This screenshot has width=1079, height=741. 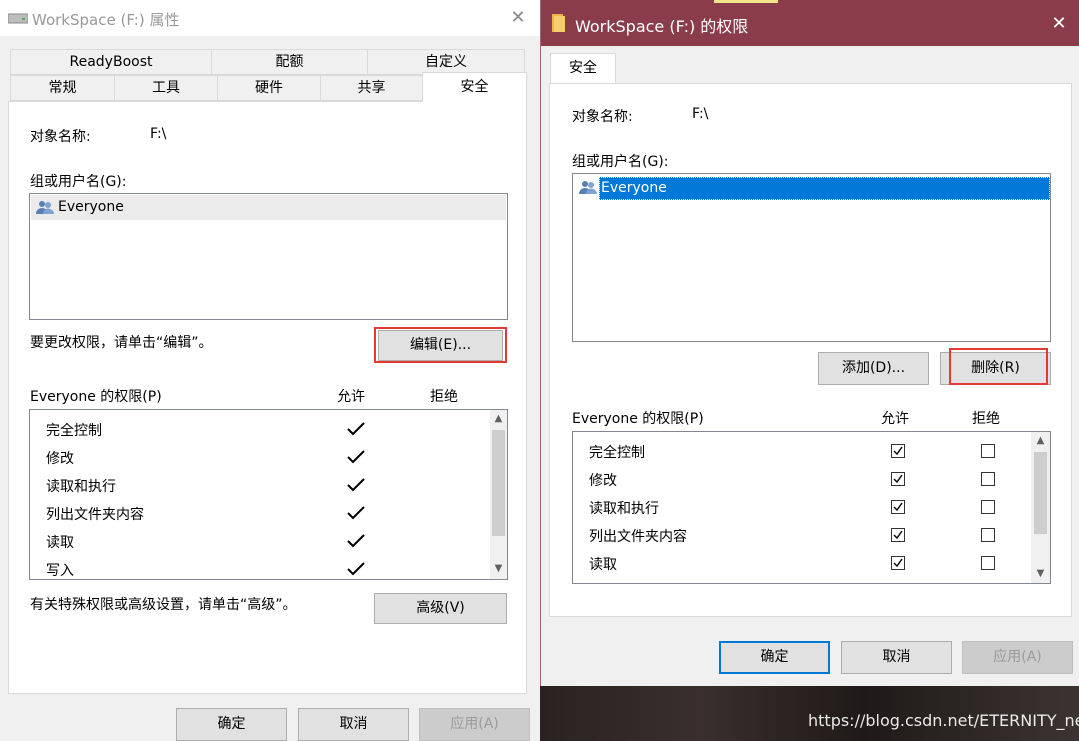 I want to click on background-window-strip, so click(x=746, y=1).